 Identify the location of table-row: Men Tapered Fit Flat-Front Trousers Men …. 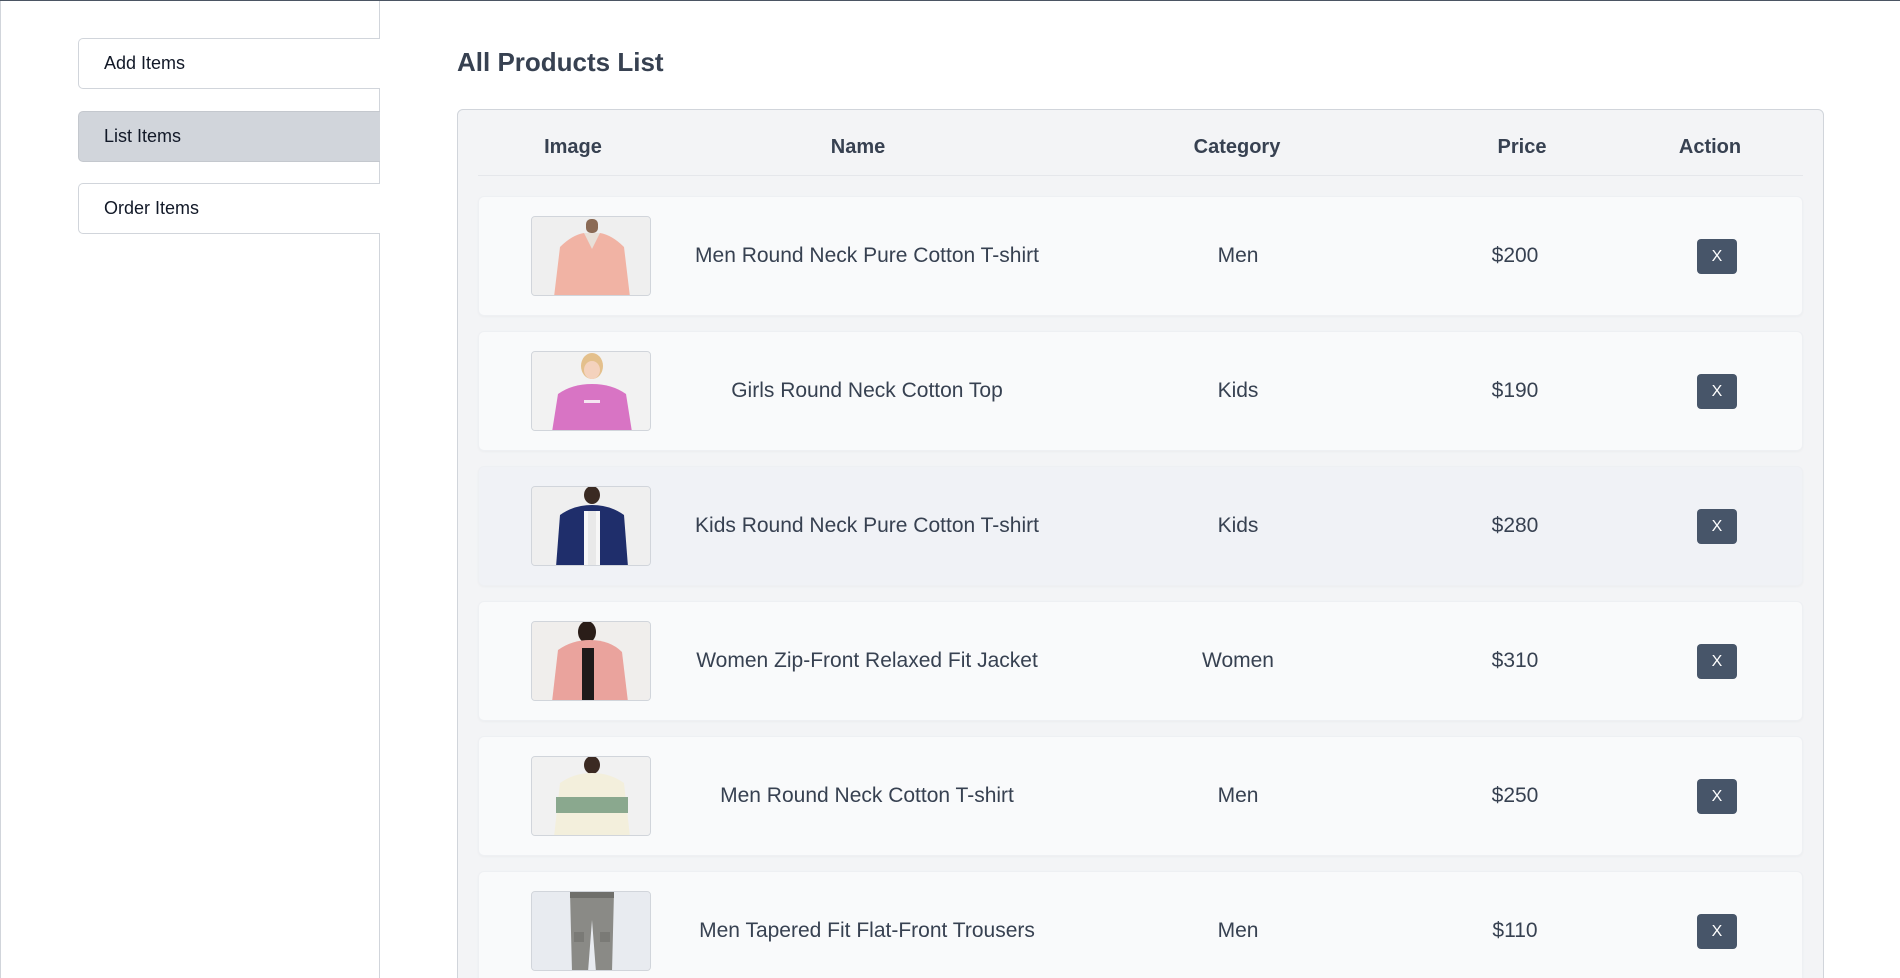
(1140, 924).